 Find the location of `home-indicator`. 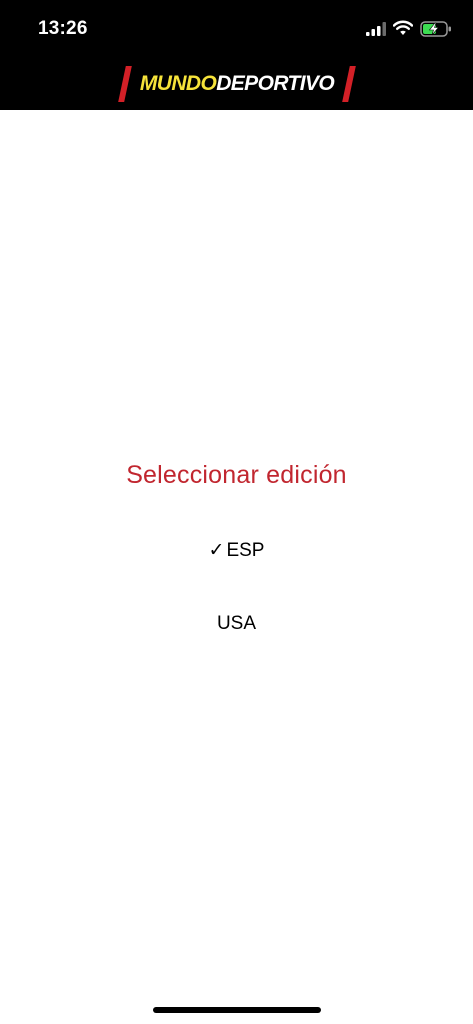

home-indicator is located at coordinates (237, 1010).